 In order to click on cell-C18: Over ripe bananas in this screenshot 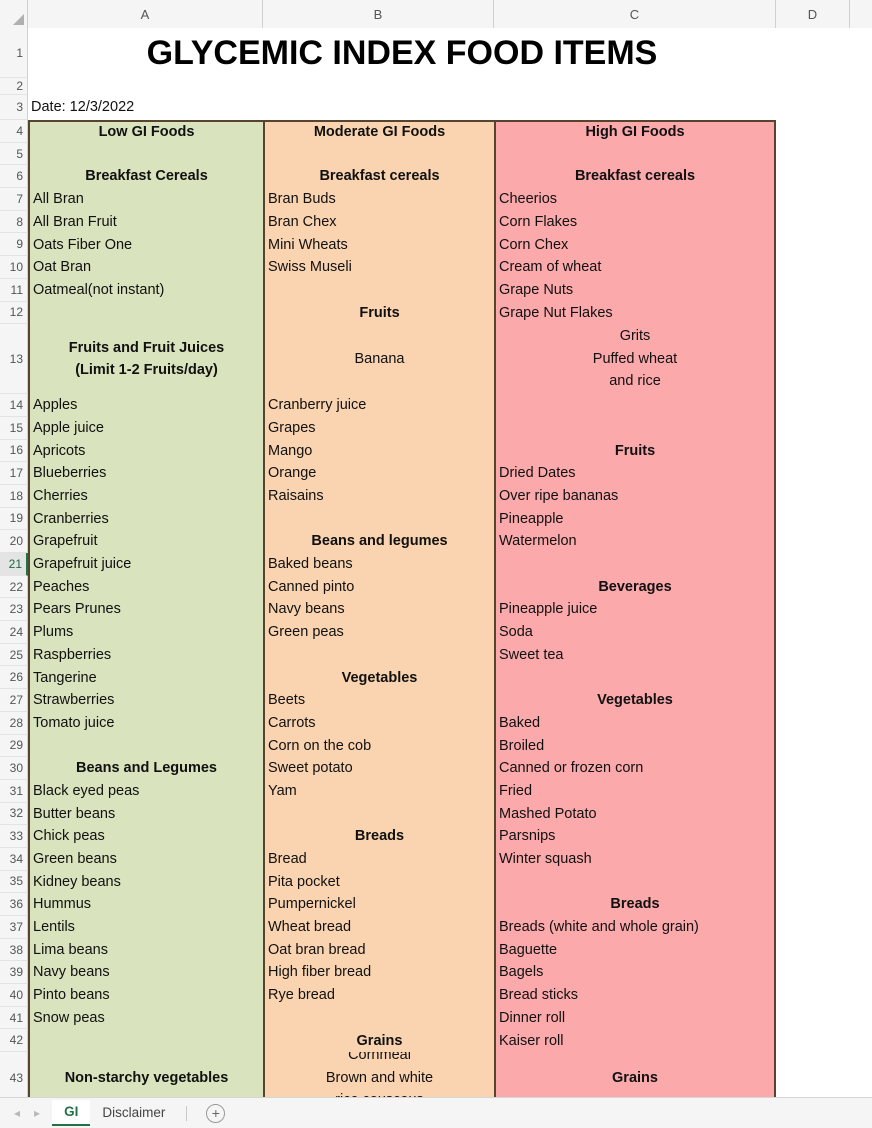, I will do `click(635, 496)`.